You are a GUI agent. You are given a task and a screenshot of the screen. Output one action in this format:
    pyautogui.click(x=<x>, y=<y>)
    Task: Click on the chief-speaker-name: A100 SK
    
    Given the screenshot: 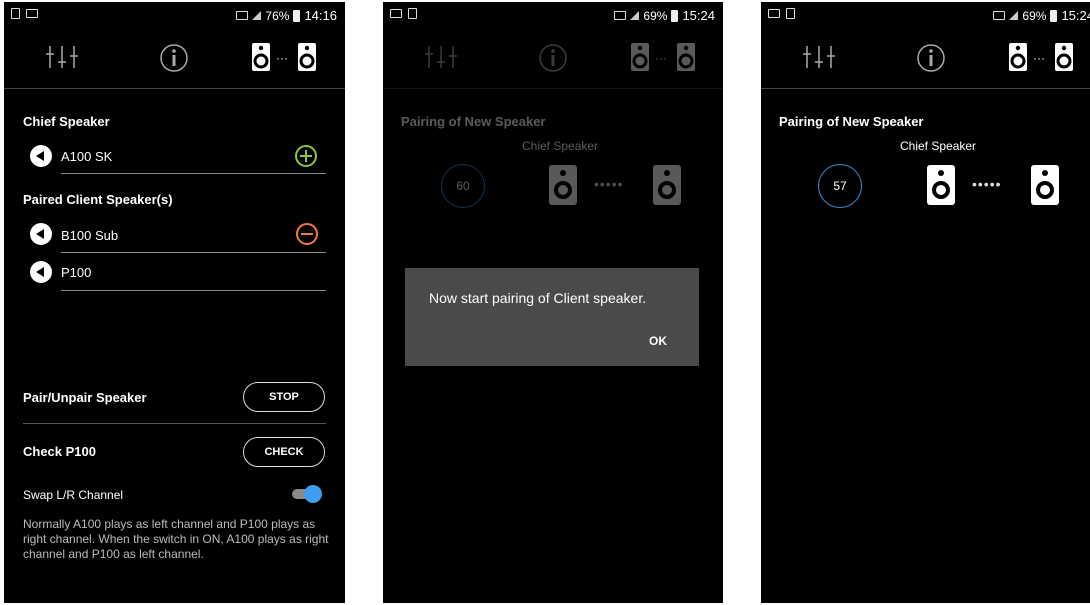 What is the action you would take?
    pyautogui.click(x=87, y=156)
    